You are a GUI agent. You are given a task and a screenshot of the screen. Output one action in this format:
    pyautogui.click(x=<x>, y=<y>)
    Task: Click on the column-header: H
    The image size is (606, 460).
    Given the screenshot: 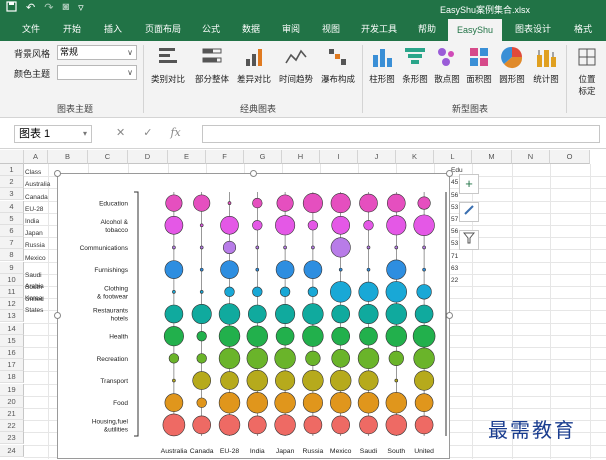 What is the action you would take?
    pyautogui.click(x=301, y=157)
    